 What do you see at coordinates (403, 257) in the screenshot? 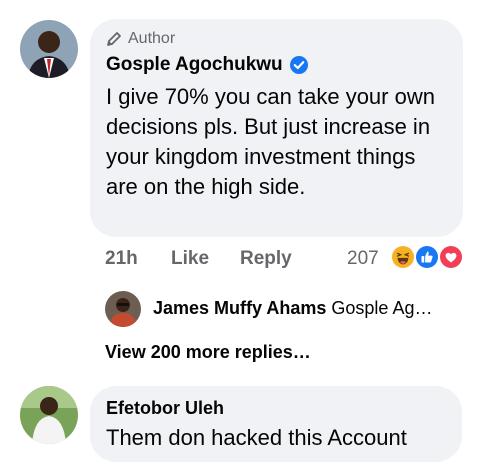
I see `haha-icon` at bounding box center [403, 257].